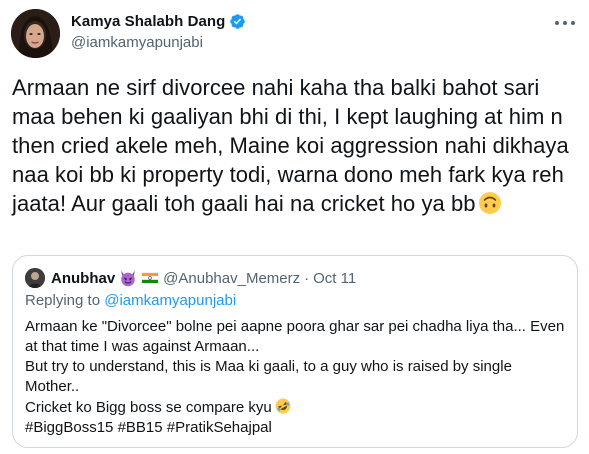  I want to click on quoted-author-handle: @Anubhav_Memerz, so click(231, 278).